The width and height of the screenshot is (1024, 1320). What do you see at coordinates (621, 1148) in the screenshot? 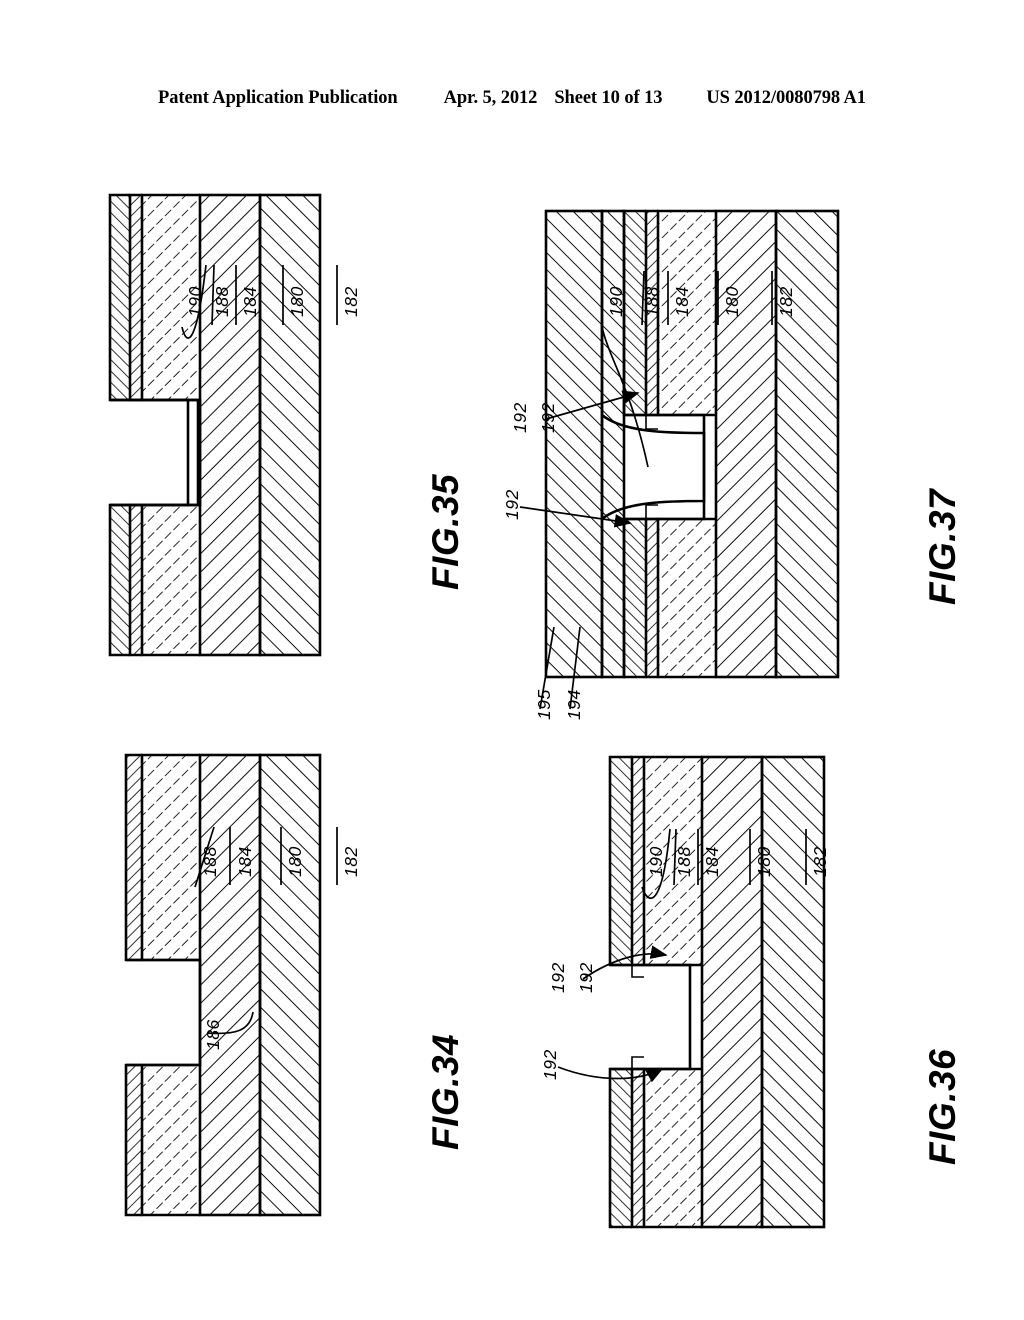
I see `layer-190-left-cap` at bounding box center [621, 1148].